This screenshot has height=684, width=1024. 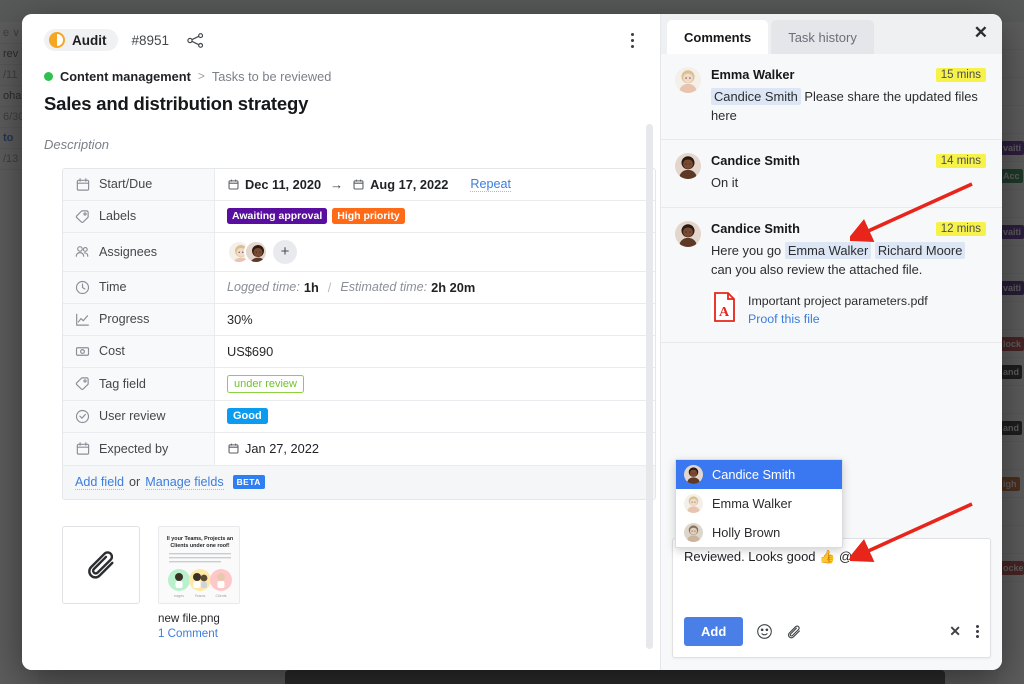 I want to click on detail-pane-scrollbar, so click(x=649, y=386).